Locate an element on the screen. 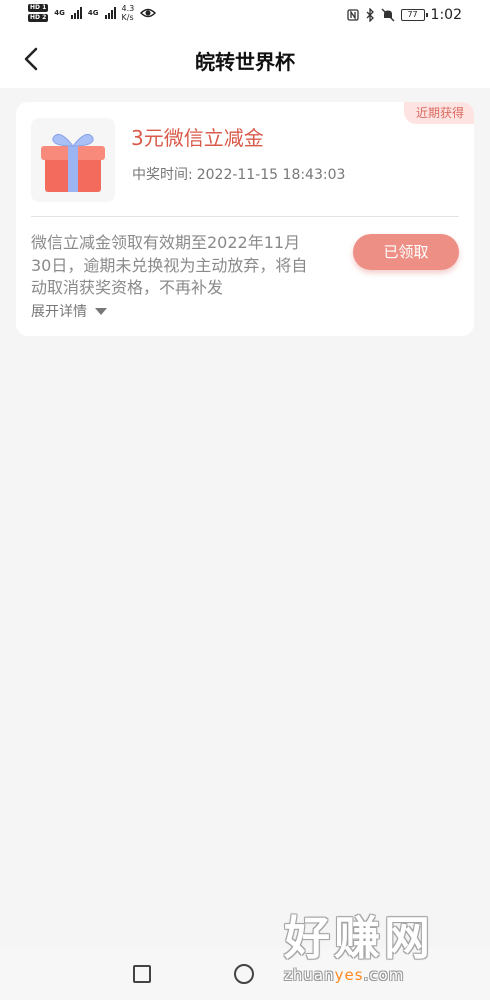 The image size is (490, 1000). win-time-value: 2022-11-15 18:43:03 is located at coordinates (271, 175).